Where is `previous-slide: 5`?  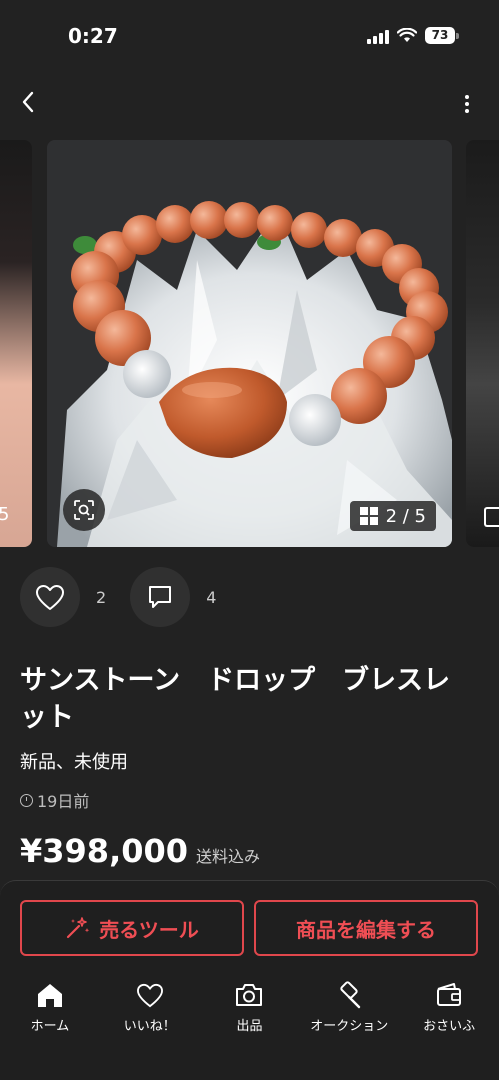 previous-slide: 5 is located at coordinates (16, 343).